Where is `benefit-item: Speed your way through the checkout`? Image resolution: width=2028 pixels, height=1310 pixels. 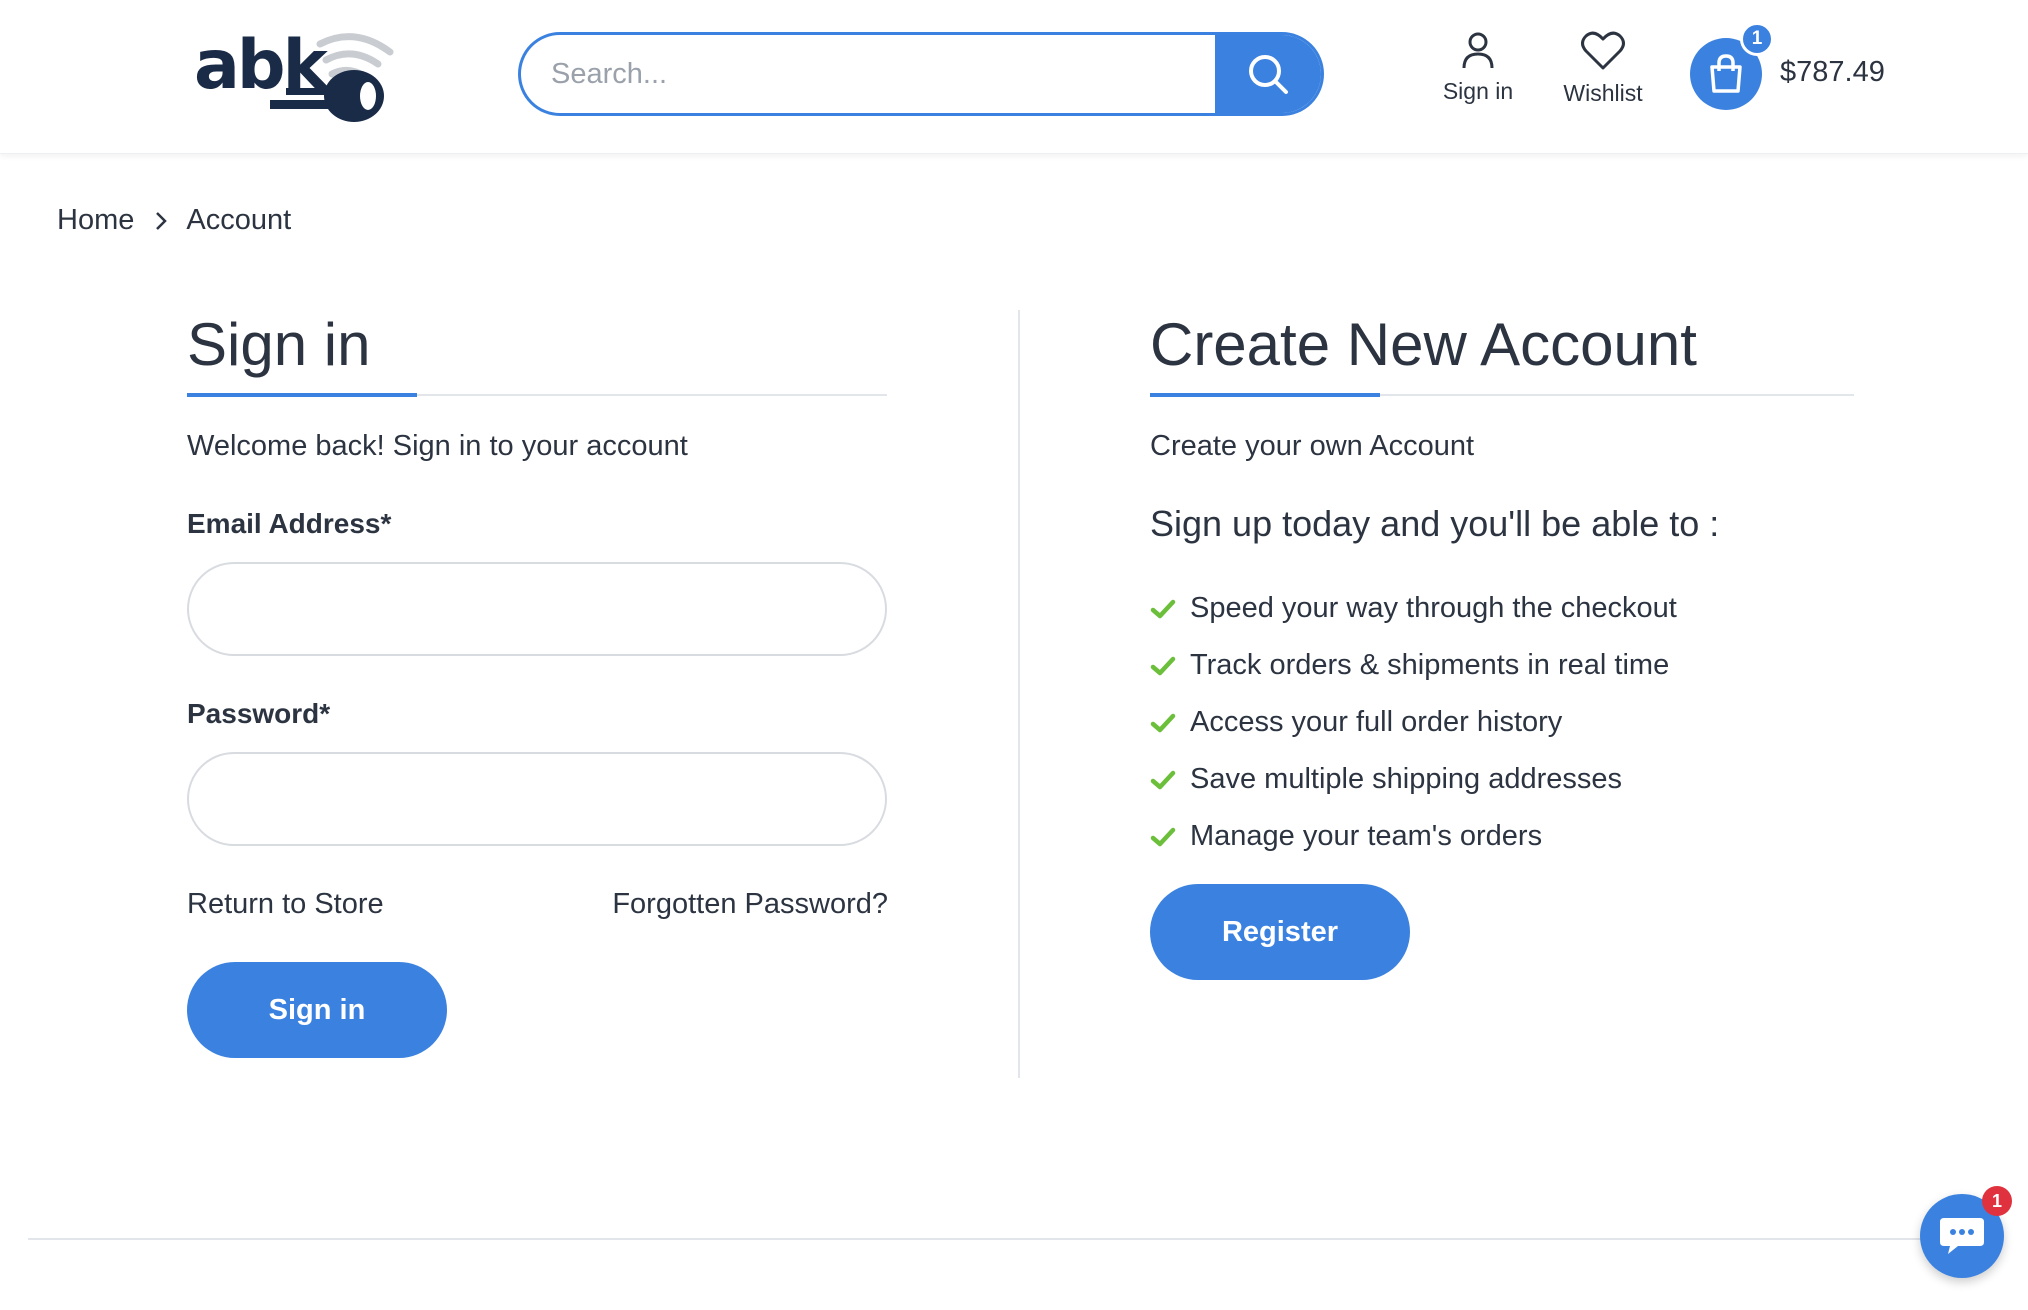 benefit-item: Speed your way through the checkout is located at coordinates (1413, 608).